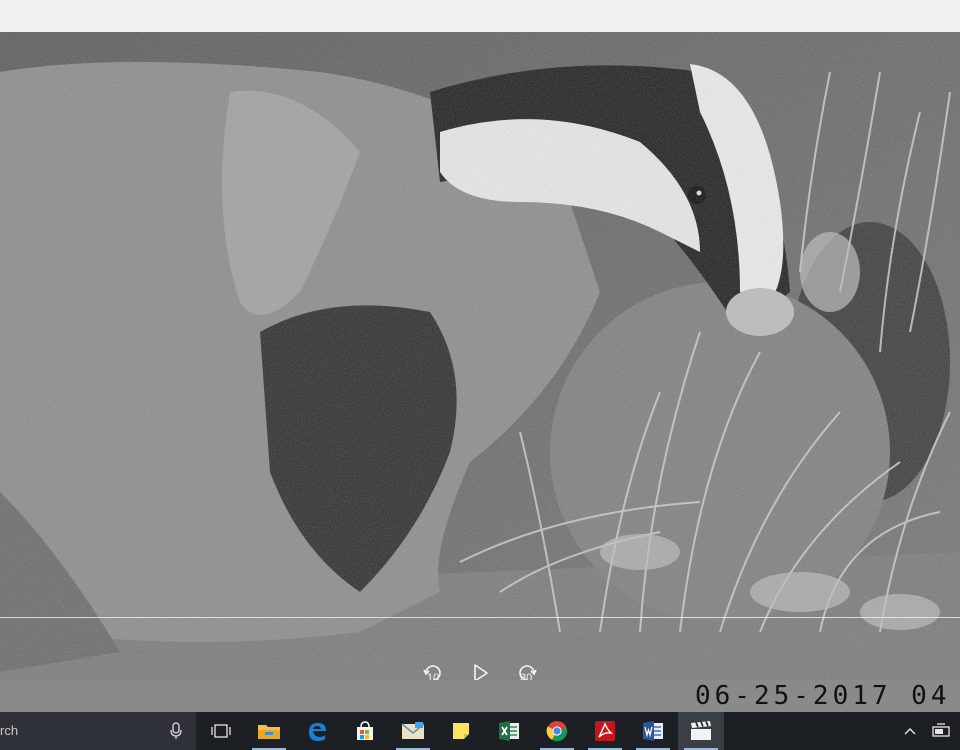 Image resolution: width=960 pixels, height=750 pixels. I want to click on excel-icon, so click(509, 731).